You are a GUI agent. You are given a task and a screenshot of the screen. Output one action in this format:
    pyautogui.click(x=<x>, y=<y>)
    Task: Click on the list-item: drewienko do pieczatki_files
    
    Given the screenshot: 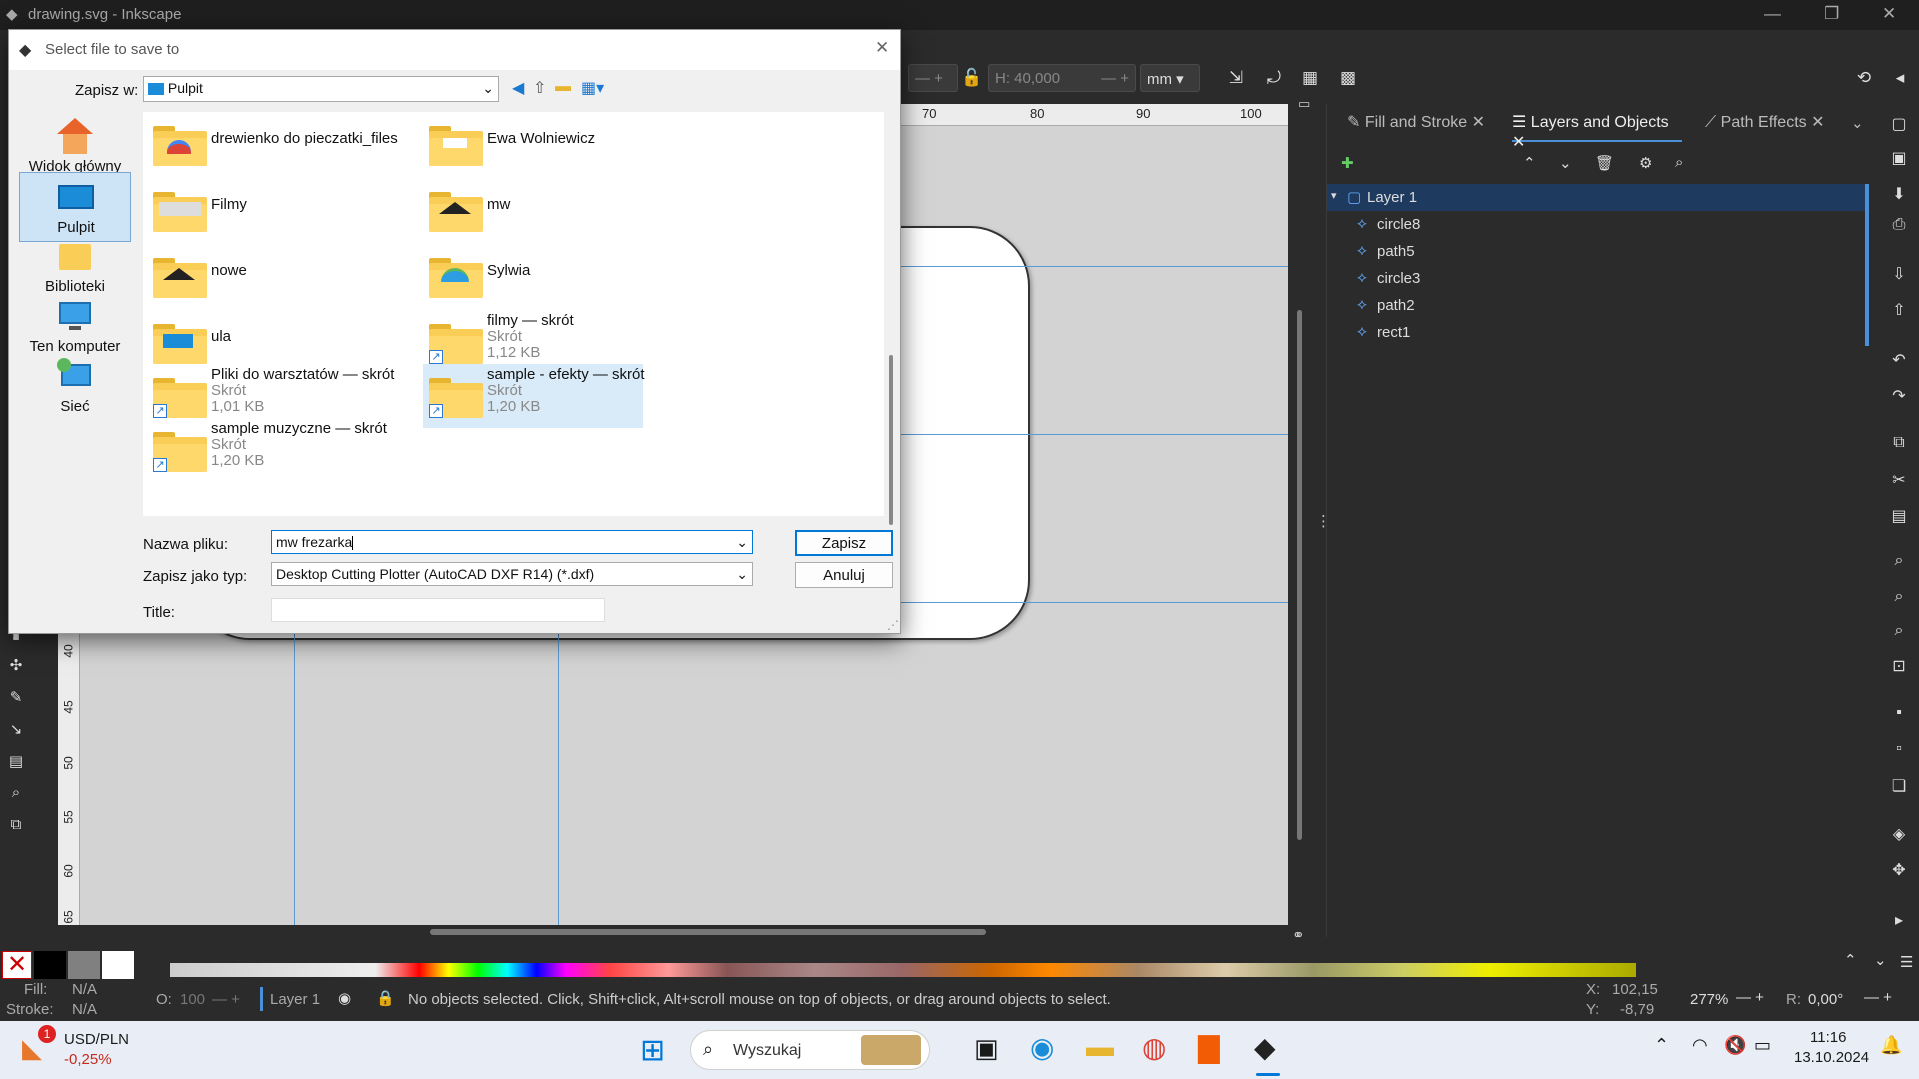 What is the action you would take?
    pyautogui.click(x=282, y=144)
    